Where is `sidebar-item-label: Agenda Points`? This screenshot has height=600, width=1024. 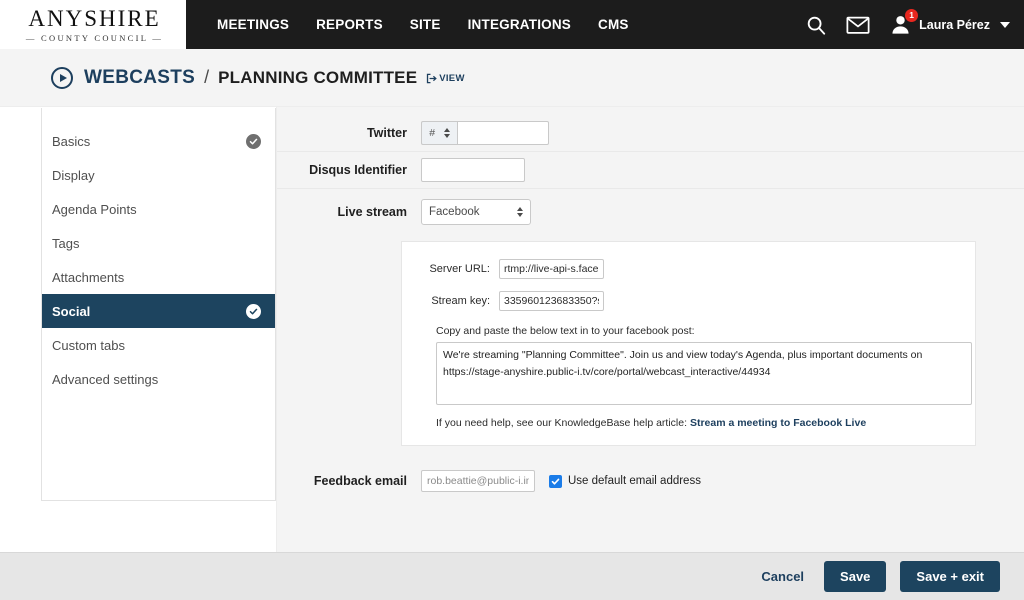 sidebar-item-label: Agenda Points is located at coordinates (94, 209).